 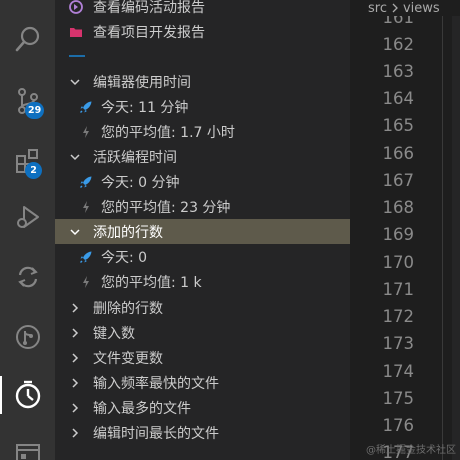 What do you see at coordinates (456, 230) in the screenshot?
I see `minimap` at bounding box center [456, 230].